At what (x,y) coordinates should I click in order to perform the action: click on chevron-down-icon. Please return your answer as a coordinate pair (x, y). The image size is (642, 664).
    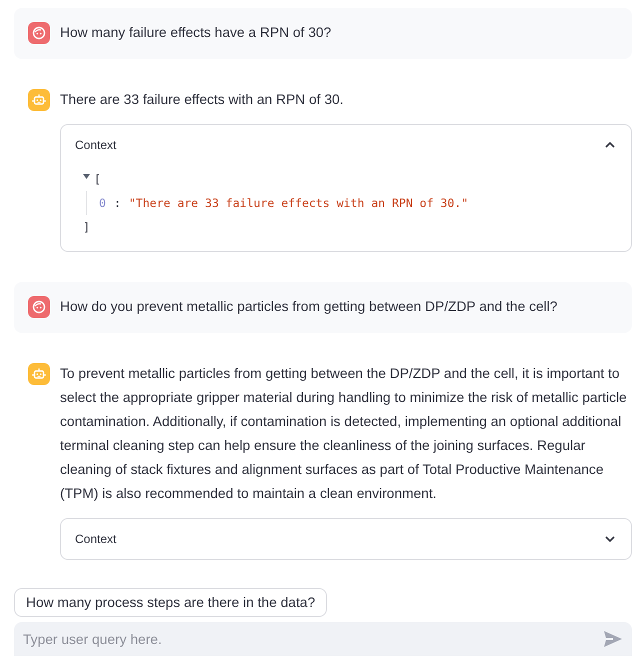
    Looking at the image, I should click on (610, 539).